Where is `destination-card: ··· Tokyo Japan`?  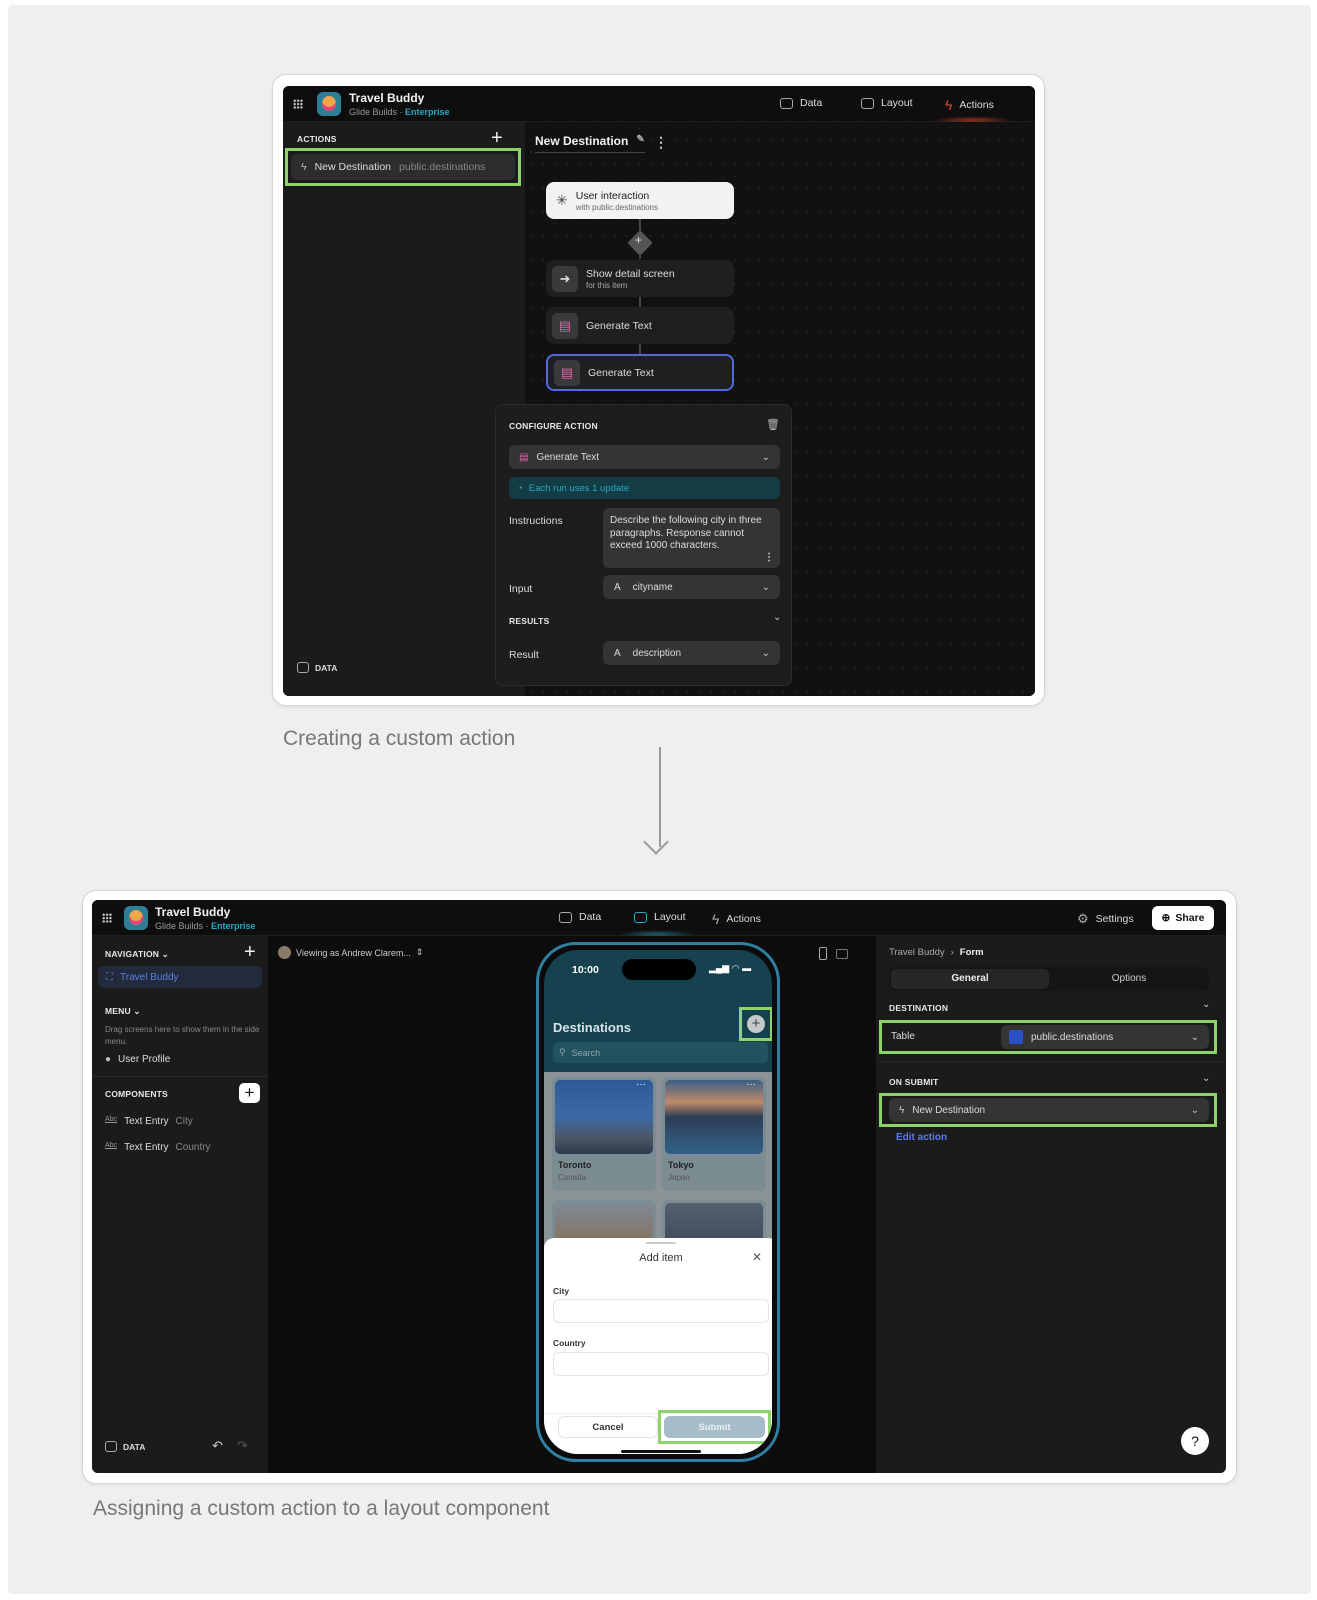
destination-card: ··· Tokyo Japan is located at coordinates (714, 1134).